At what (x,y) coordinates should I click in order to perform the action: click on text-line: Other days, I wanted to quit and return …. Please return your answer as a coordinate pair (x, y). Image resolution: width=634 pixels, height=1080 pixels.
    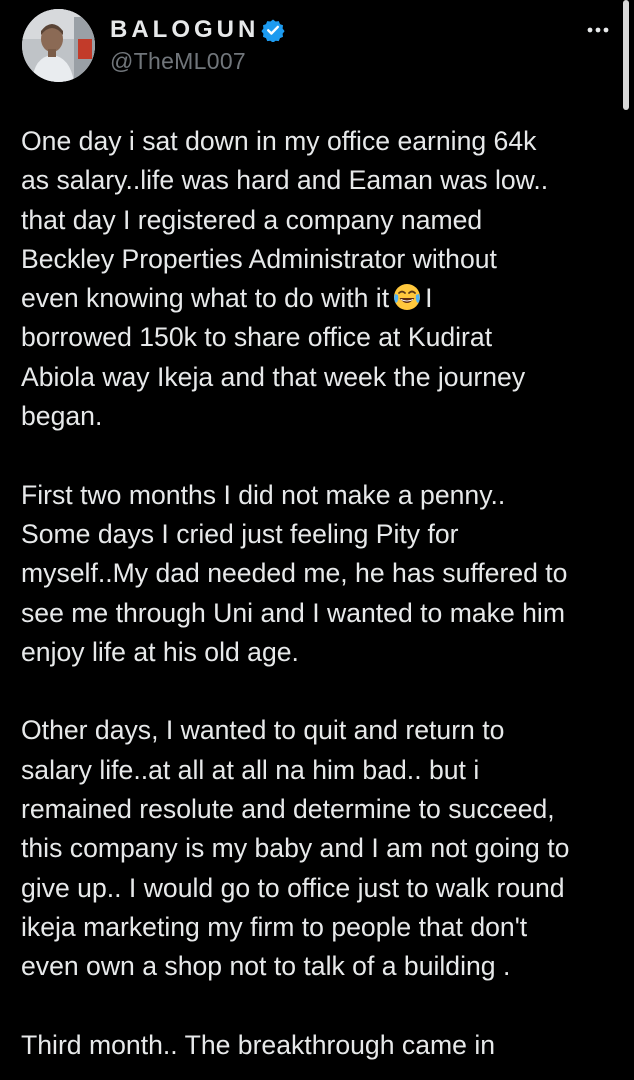
    Looking at the image, I should click on (263, 730).